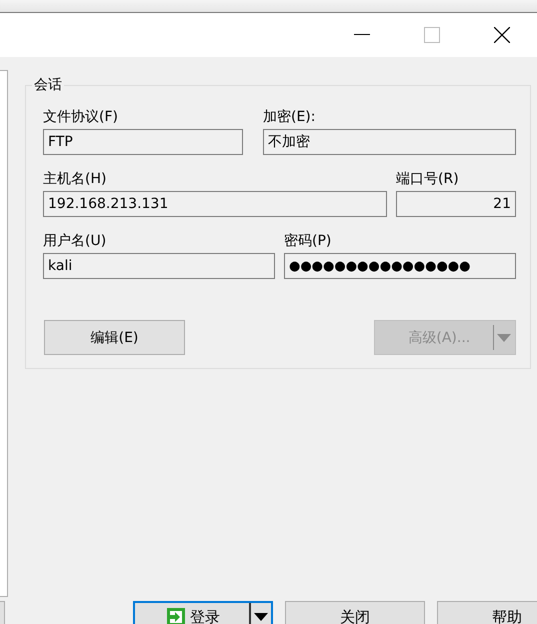 The width and height of the screenshot is (537, 624). What do you see at coordinates (289, 117) in the screenshot?
I see `field-label: 加密(E):` at bounding box center [289, 117].